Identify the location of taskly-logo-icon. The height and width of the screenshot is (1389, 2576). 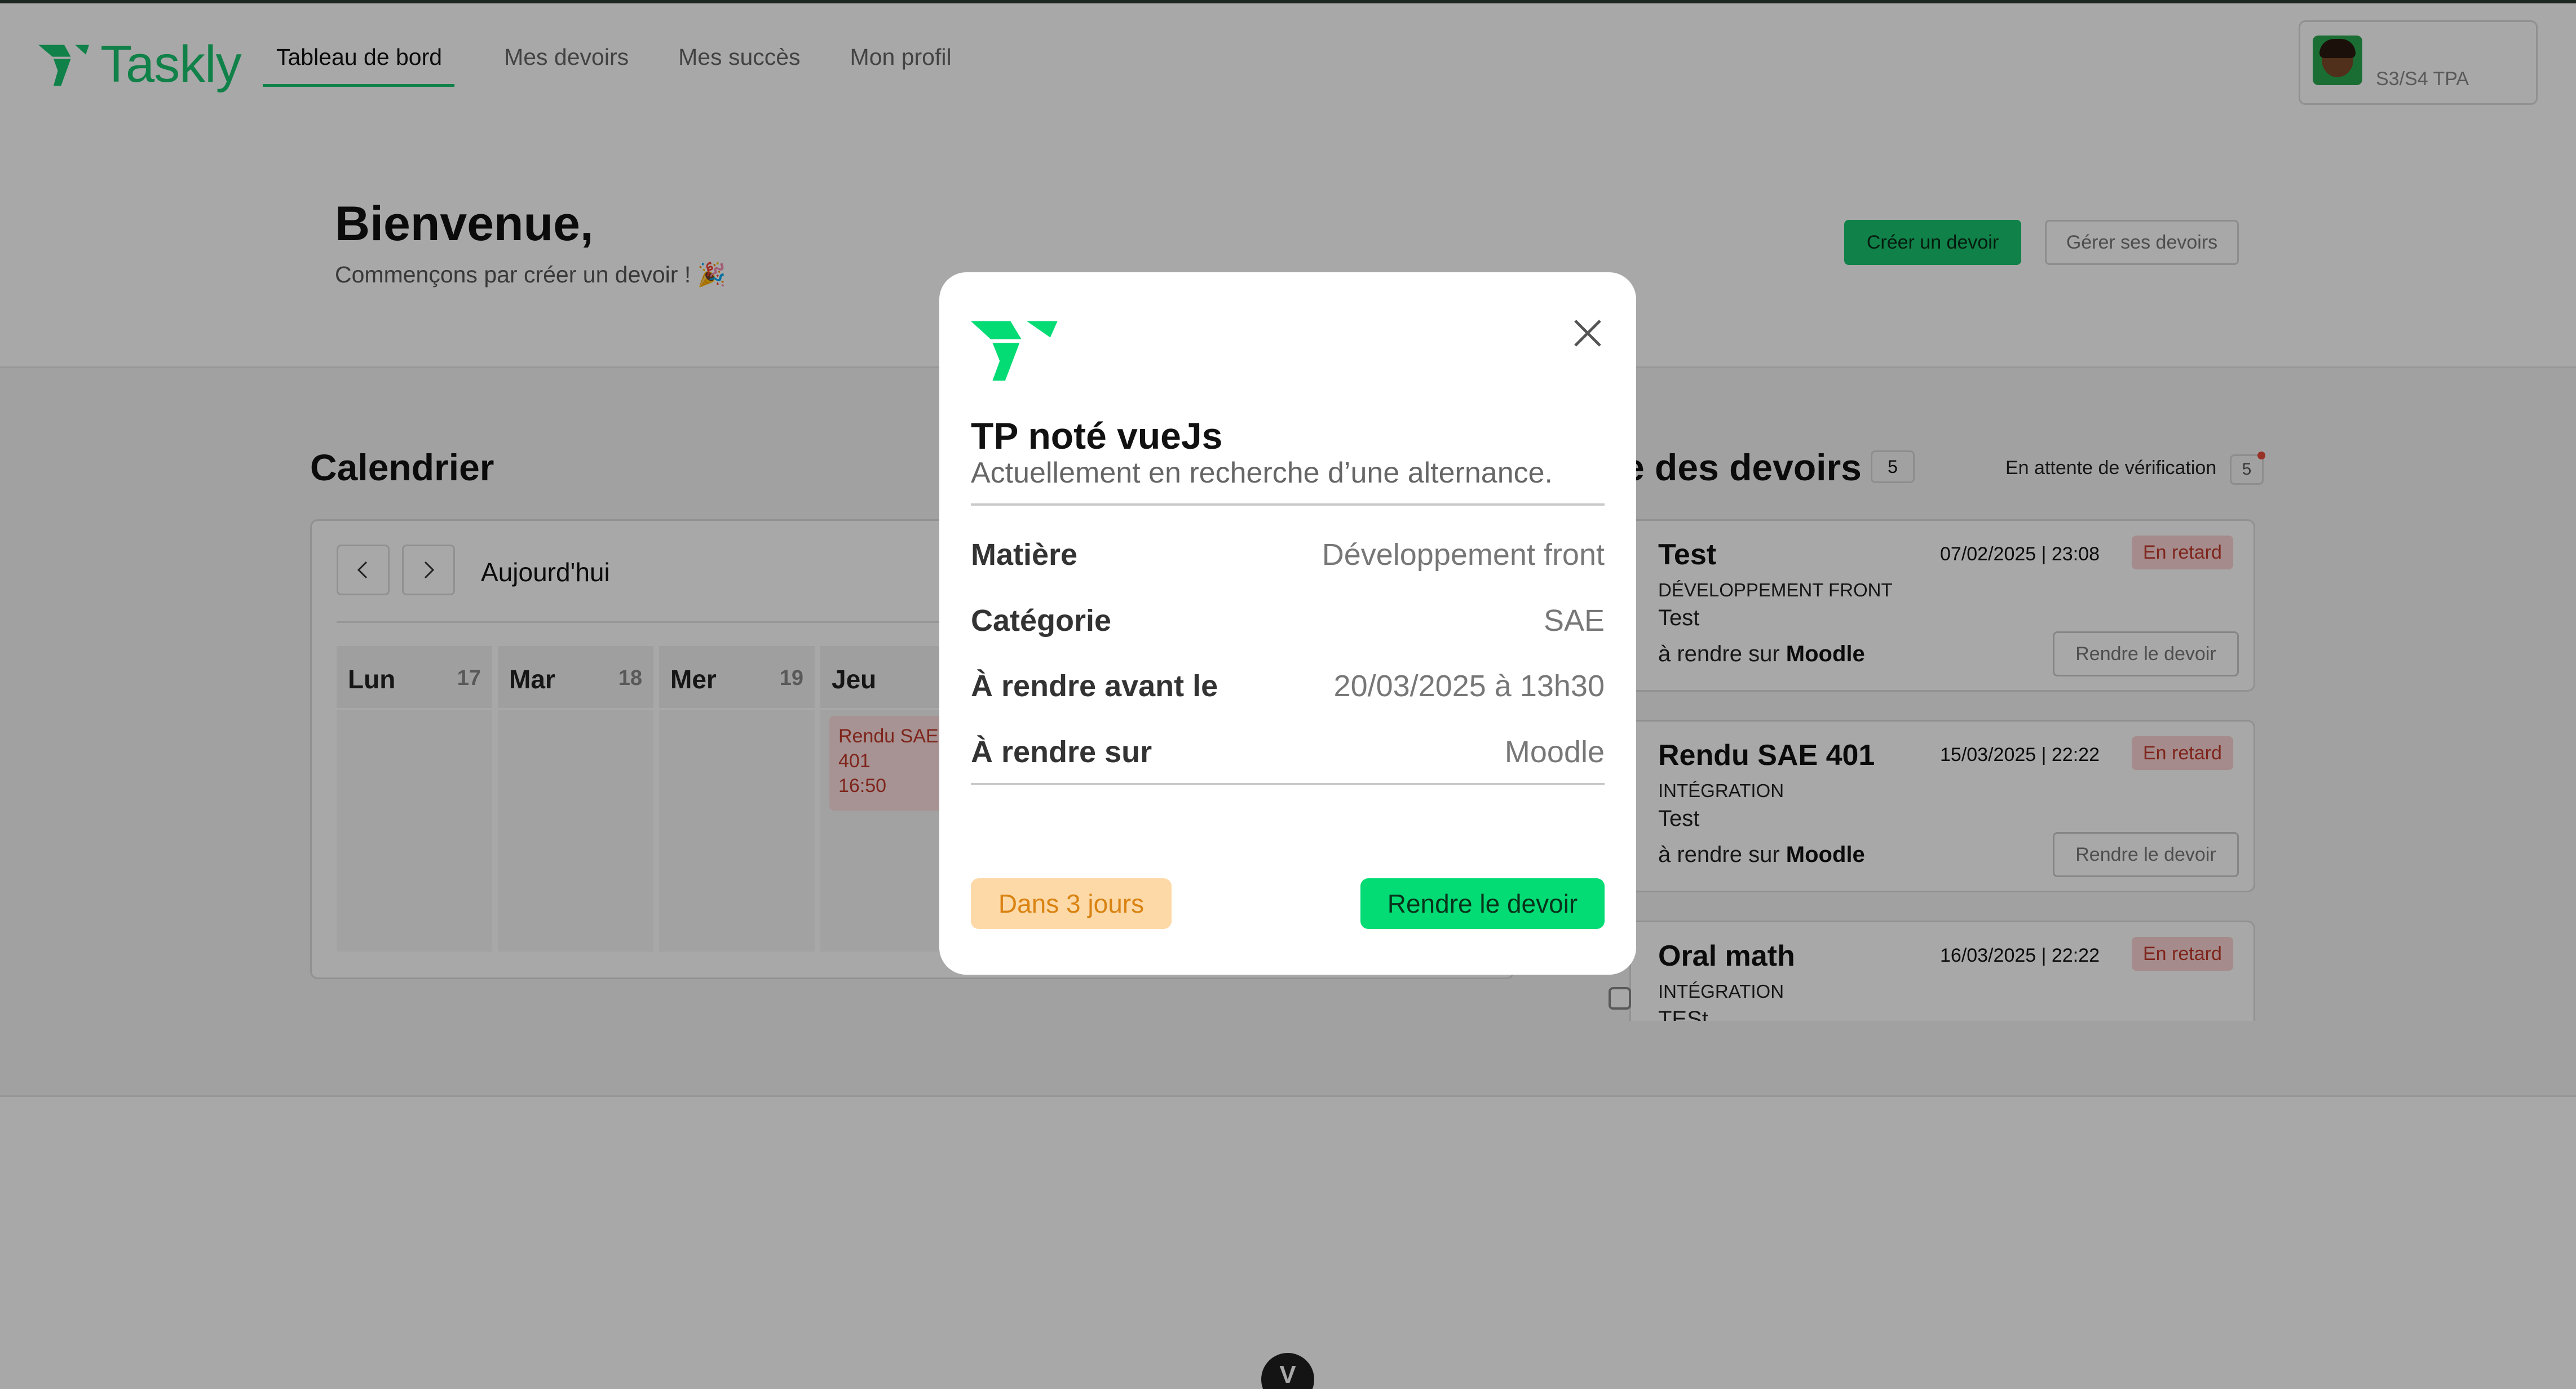
(1014, 351).